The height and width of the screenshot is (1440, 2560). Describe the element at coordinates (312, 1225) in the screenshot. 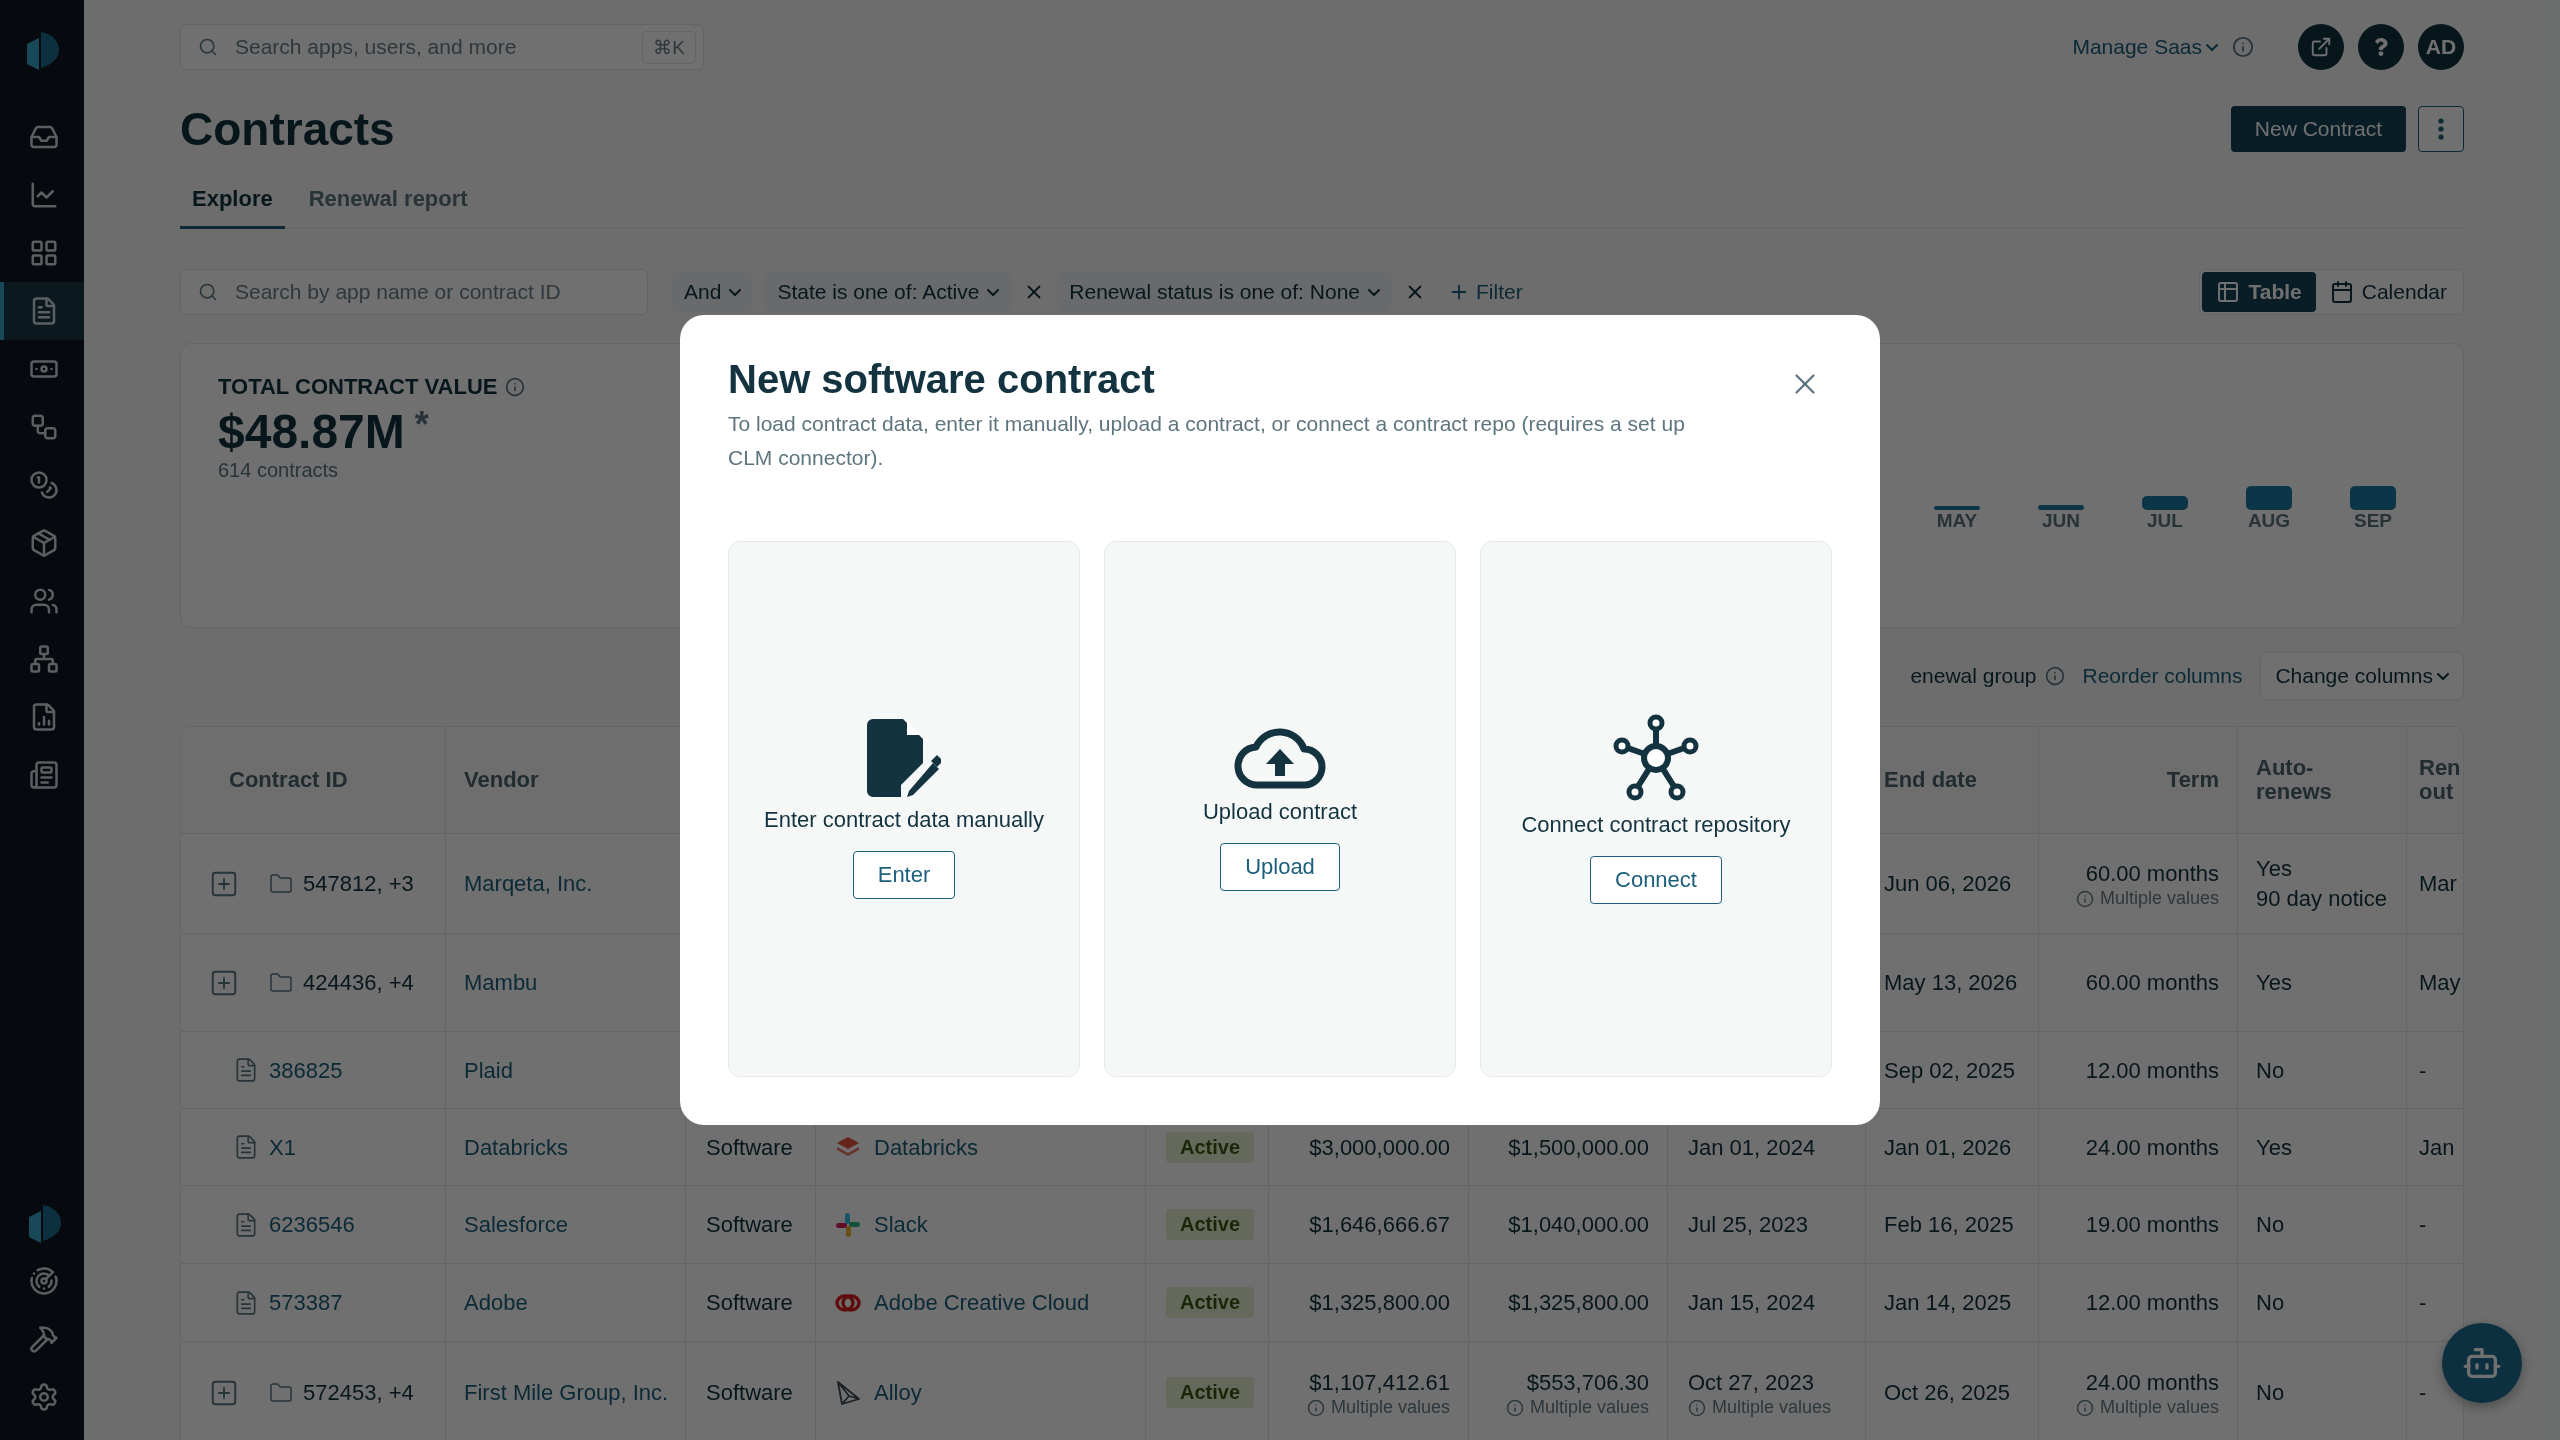

I see `contract-id-link: 6236546` at that location.